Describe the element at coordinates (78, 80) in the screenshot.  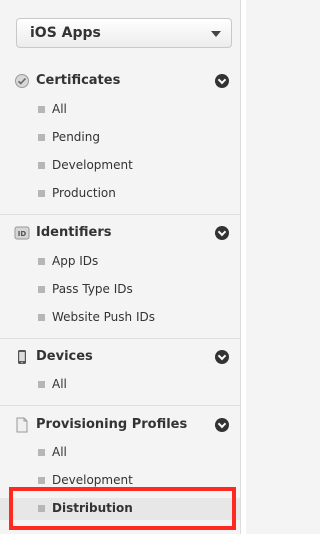
I see `section-title: Certificates` at that location.